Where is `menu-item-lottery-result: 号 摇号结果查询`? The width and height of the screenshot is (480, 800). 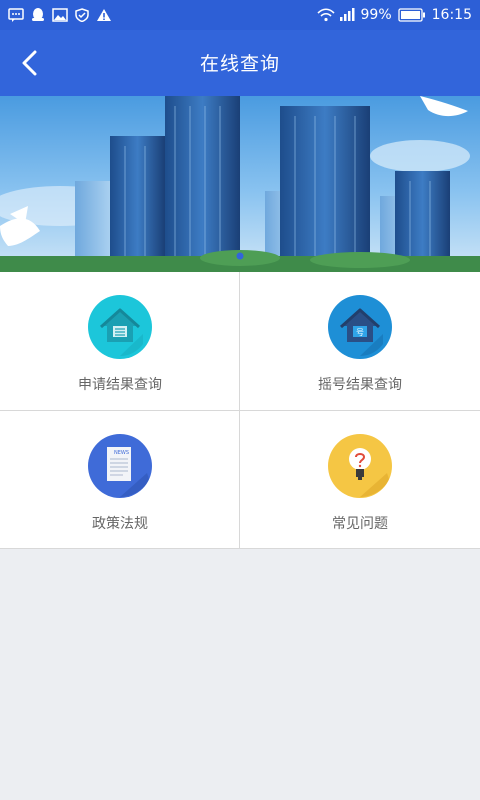 menu-item-lottery-result: 号 摇号结果查询 is located at coordinates (360, 341).